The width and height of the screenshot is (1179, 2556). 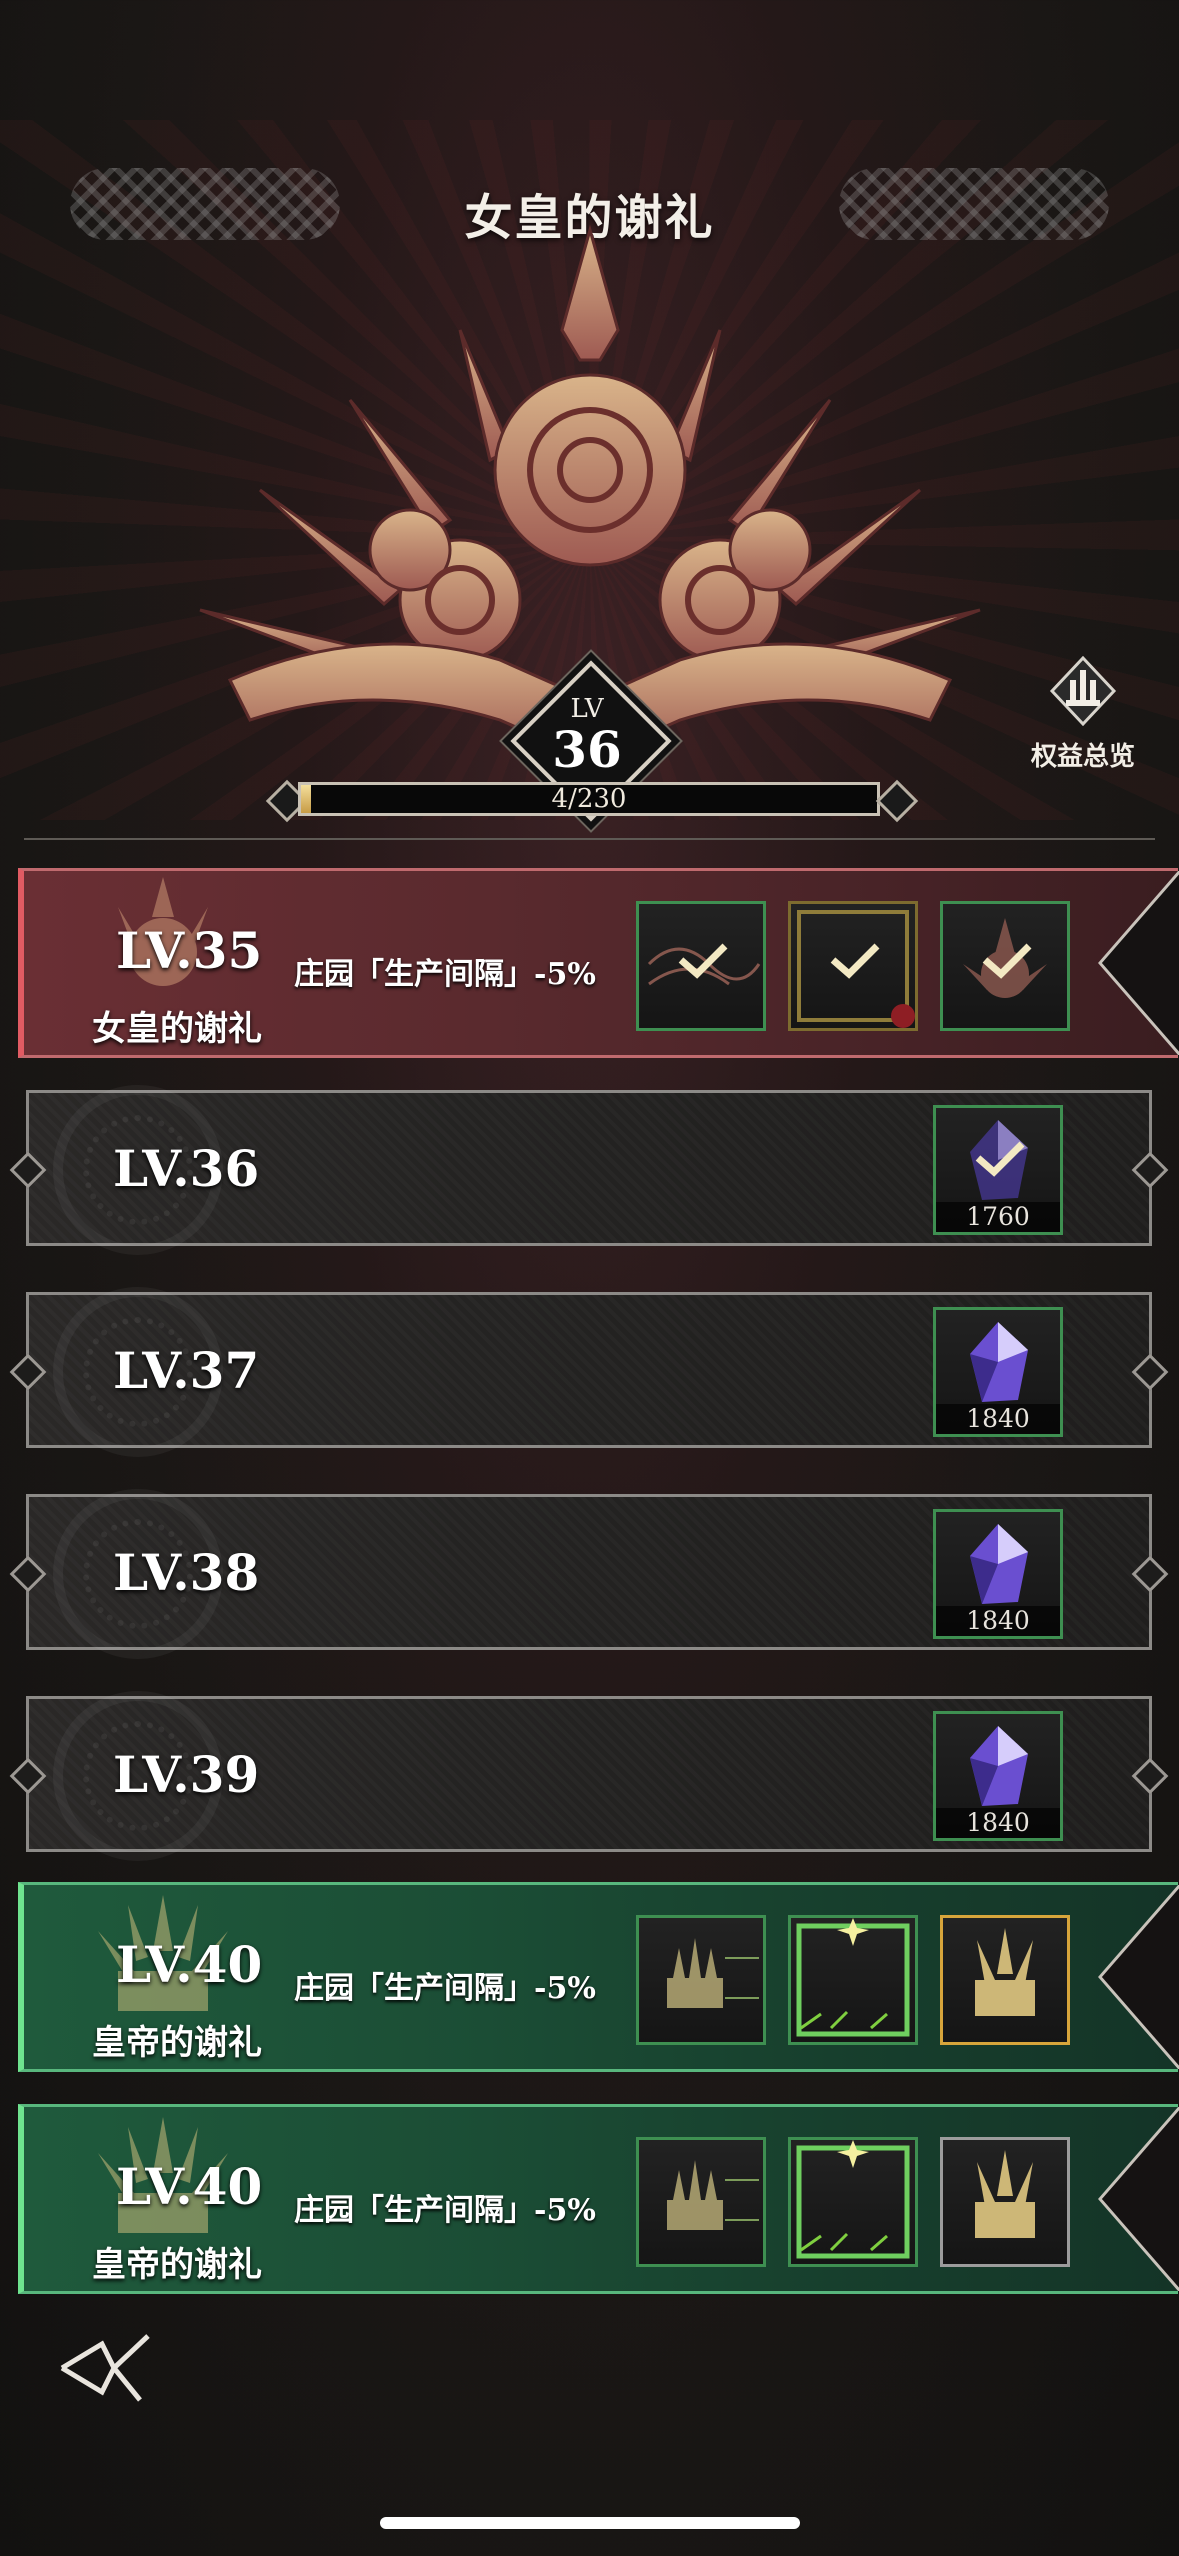 I want to click on reward-row-lv39: LV.39 1840, so click(x=589, y=1776).